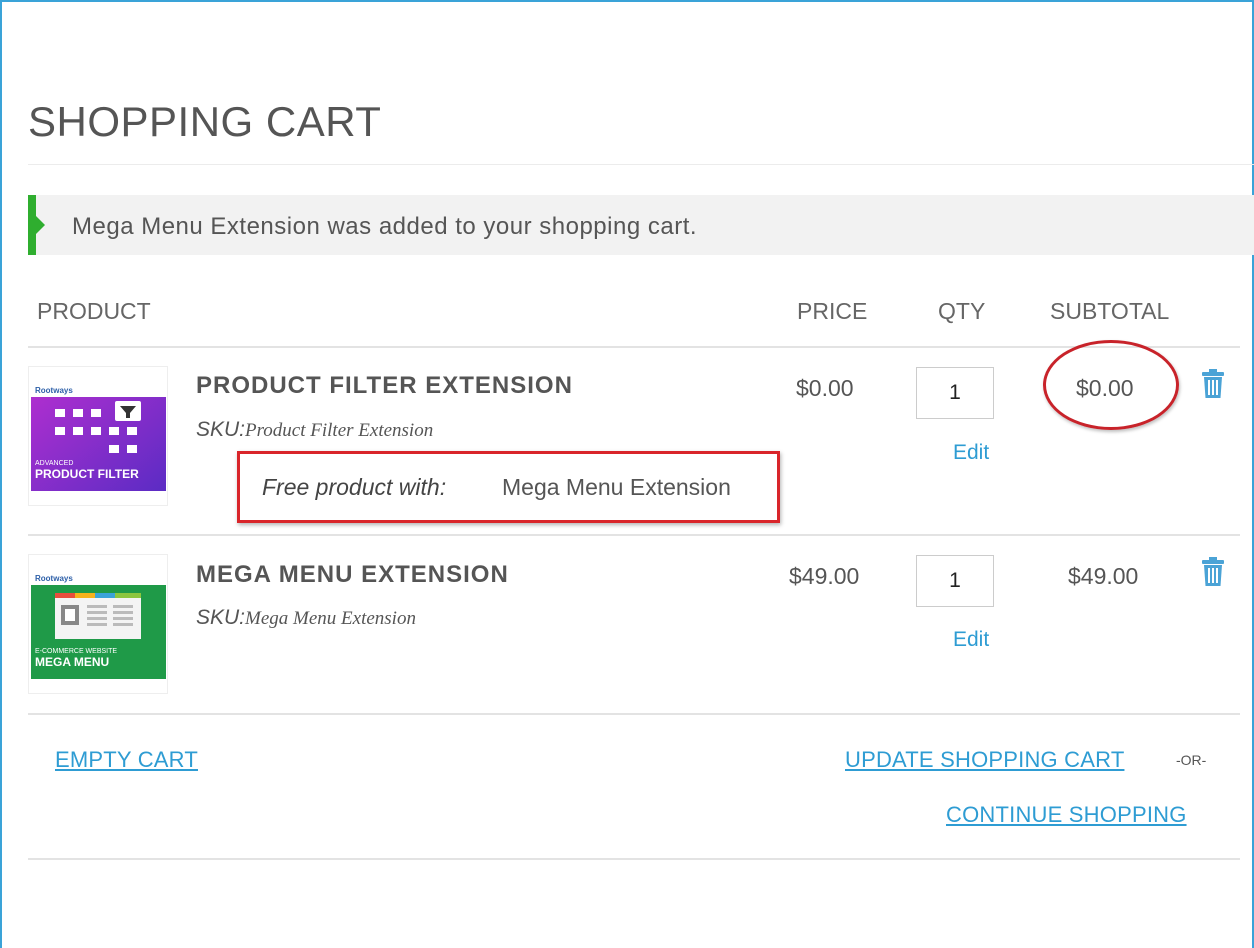 The height and width of the screenshot is (948, 1254). I want to click on thumb-line1: ADVANCED, so click(54, 463).